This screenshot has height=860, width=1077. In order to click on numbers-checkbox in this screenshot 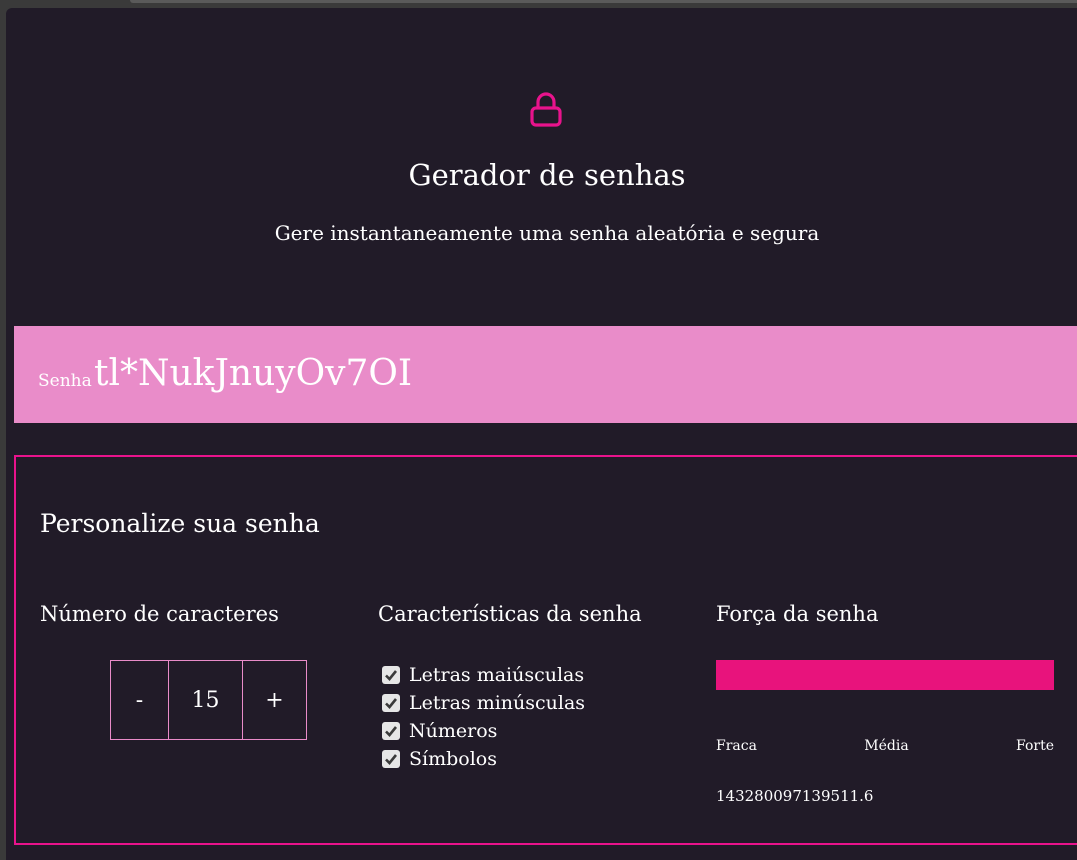, I will do `click(391, 731)`.